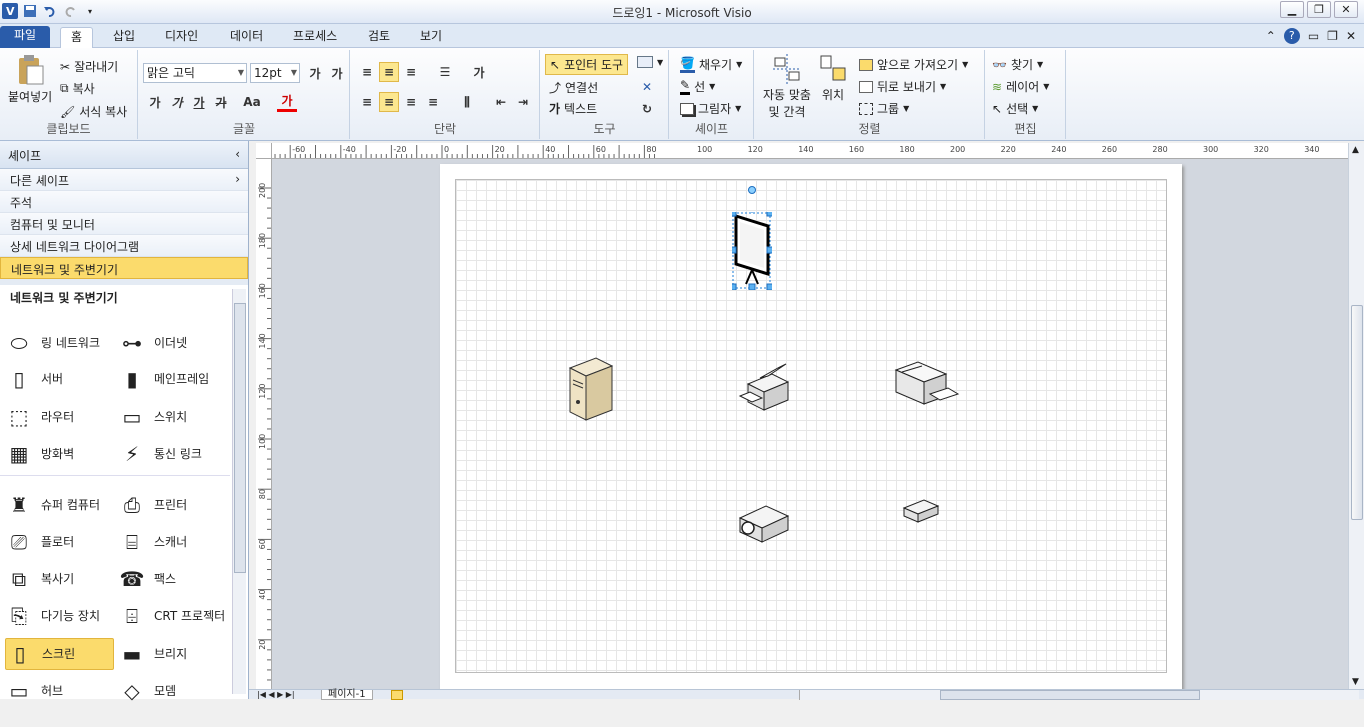 Image resolution: width=1364 pixels, height=727 pixels. I want to click on increase-indent-button: ⇥, so click(523, 102).